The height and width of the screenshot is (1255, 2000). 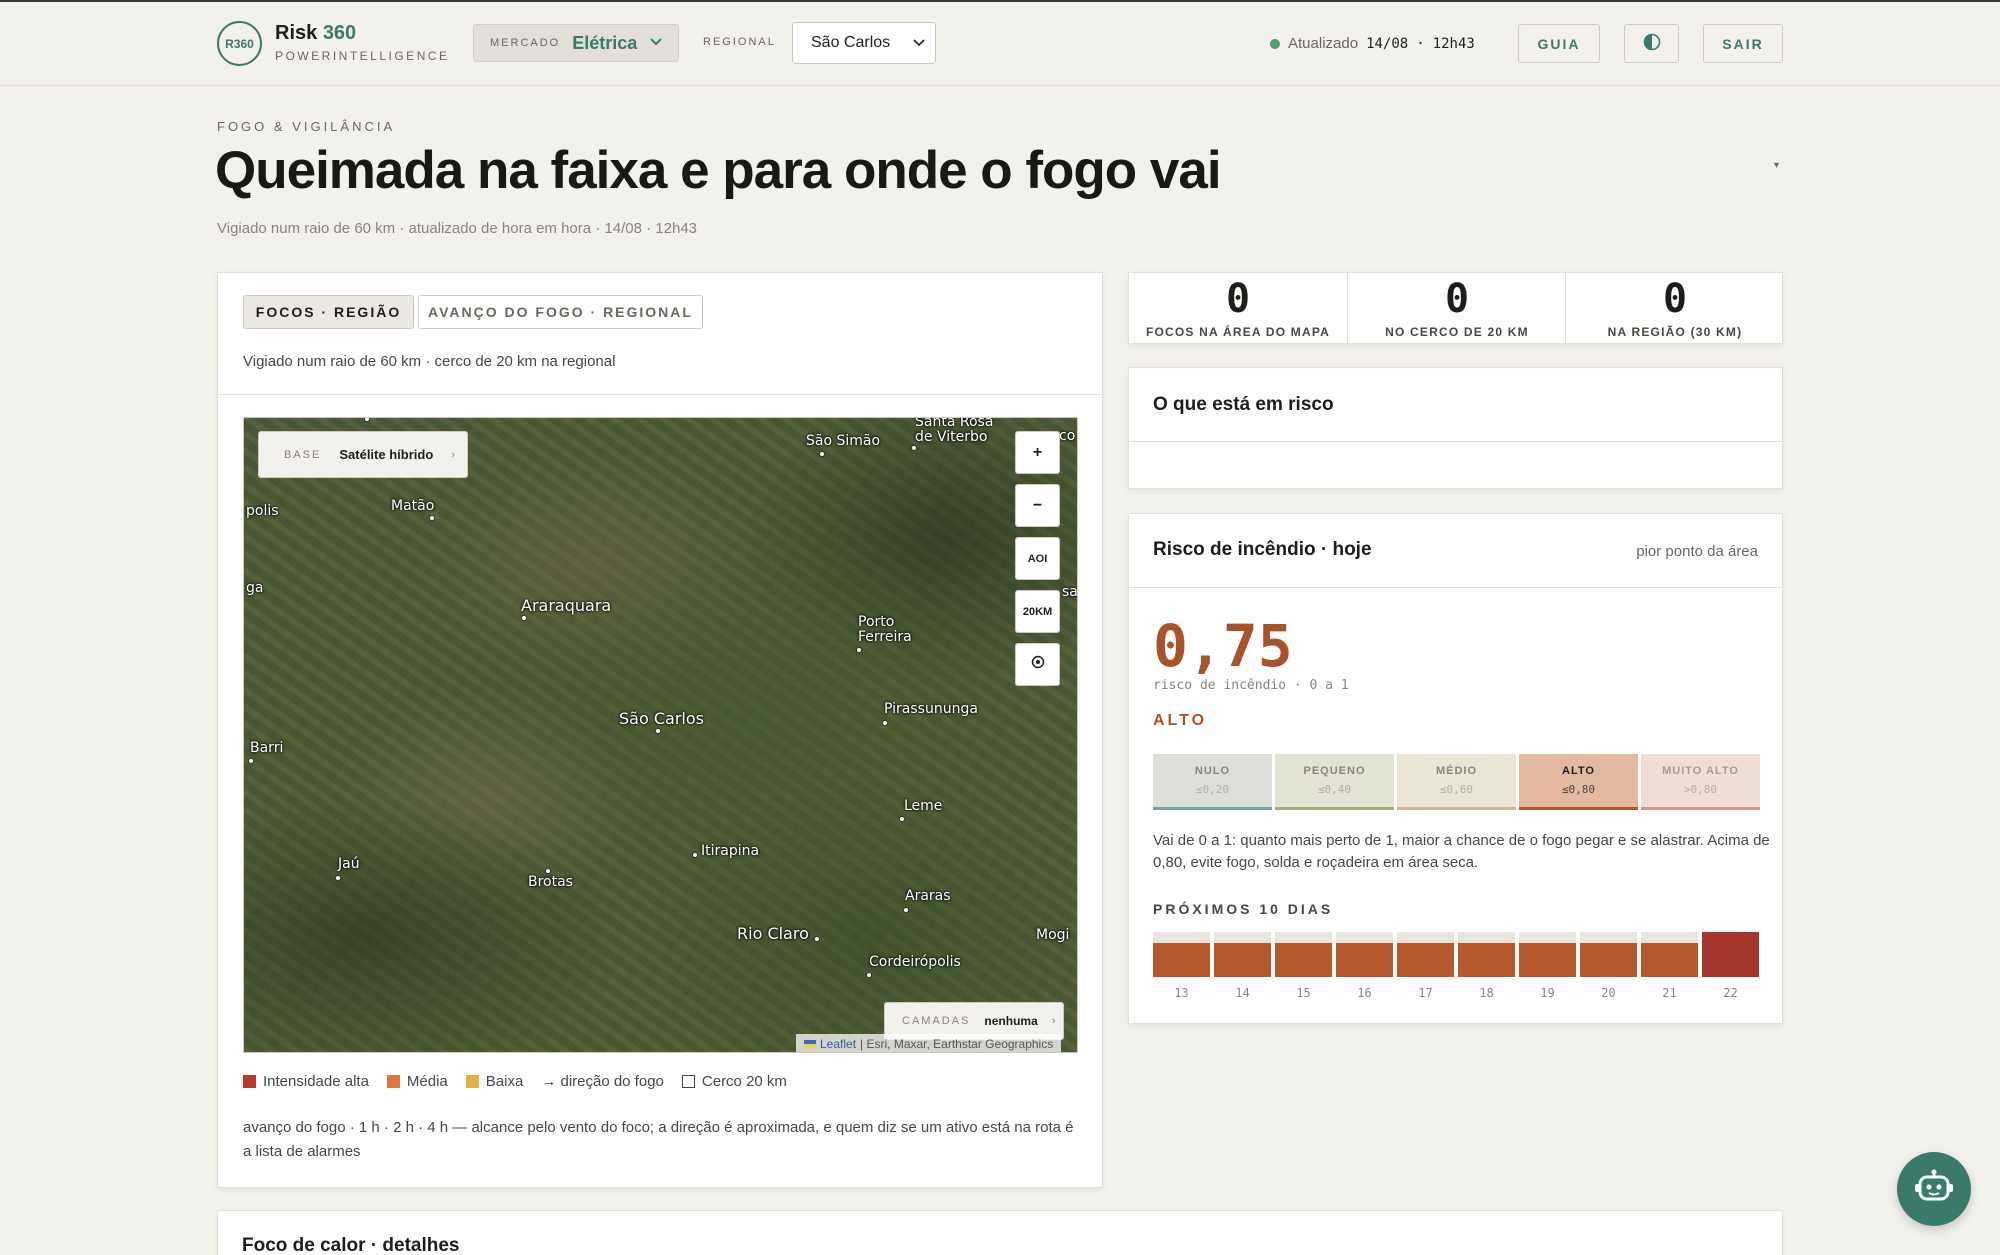 I want to click on card-title: Foco de calor · detalhes, so click(x=351, y=1245).